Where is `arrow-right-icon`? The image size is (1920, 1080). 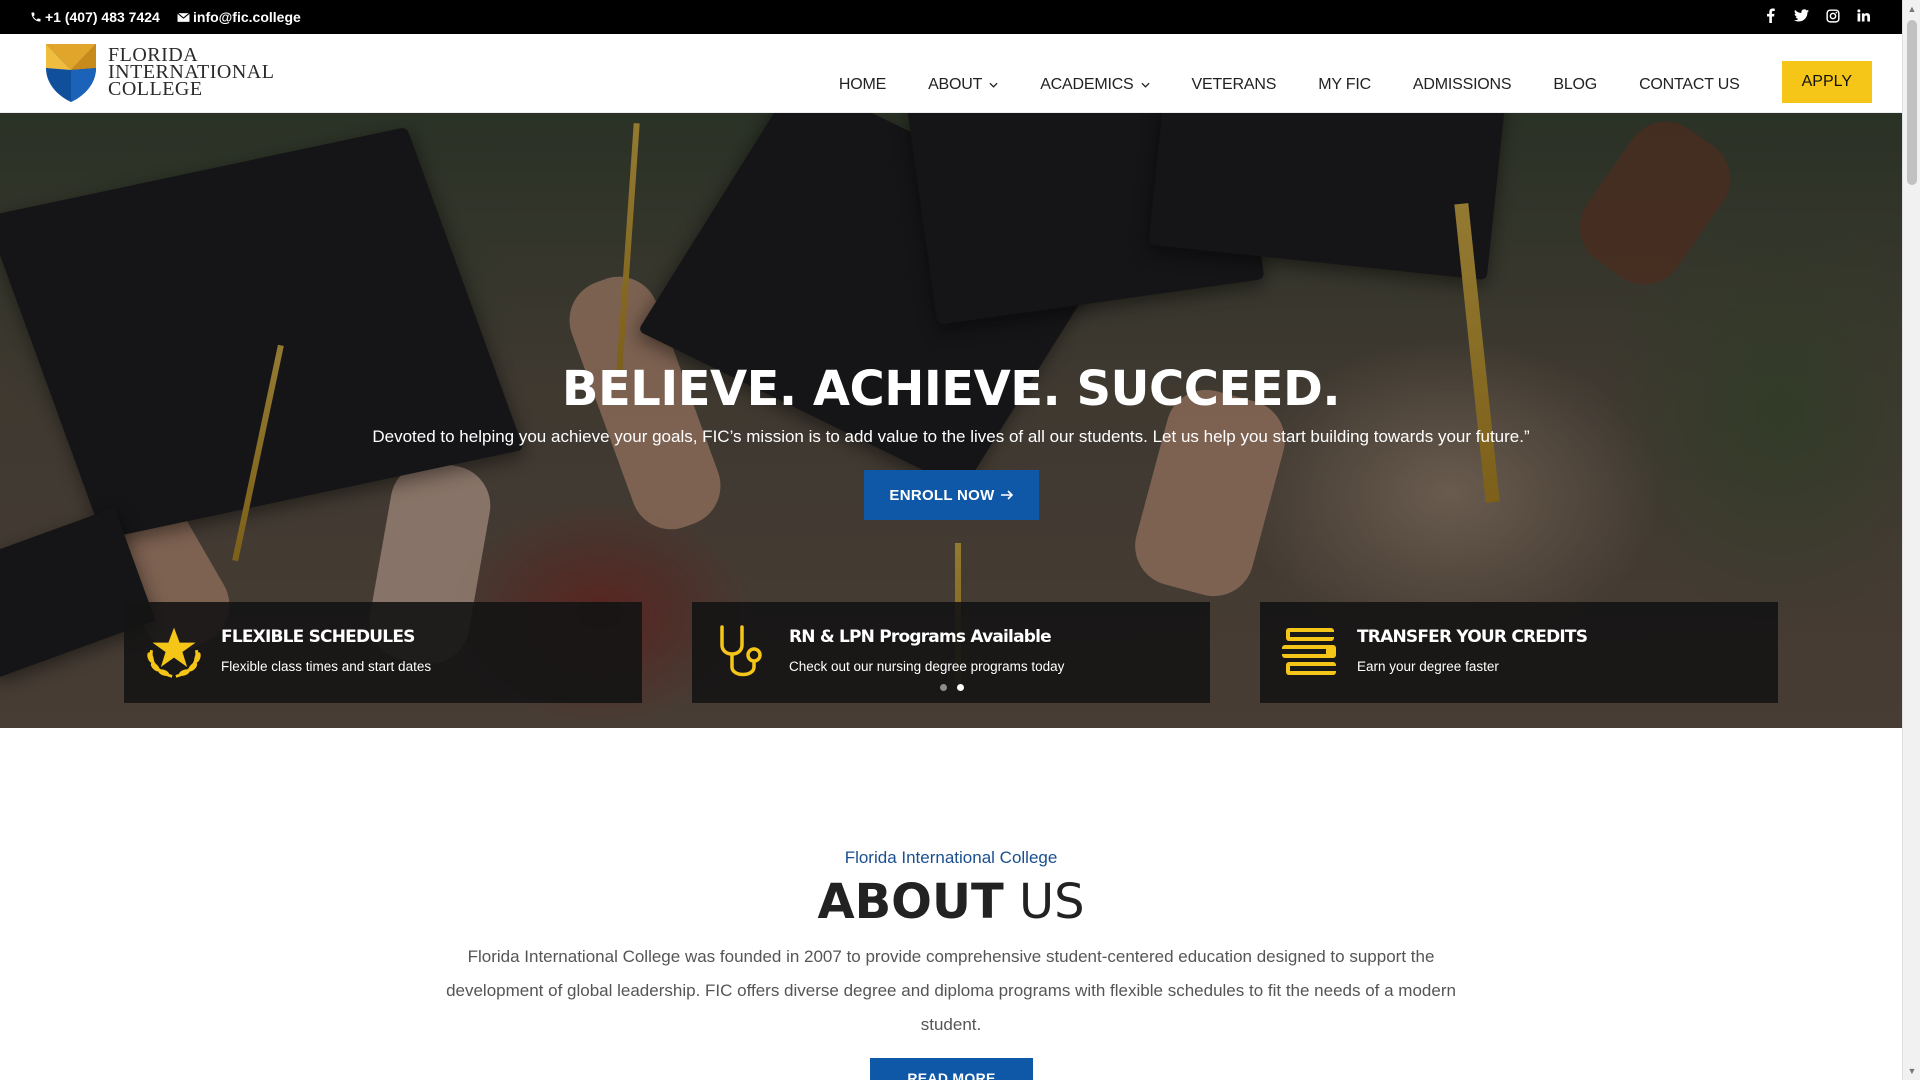 arrow-right-icon is located at coordinates (1006, 495).